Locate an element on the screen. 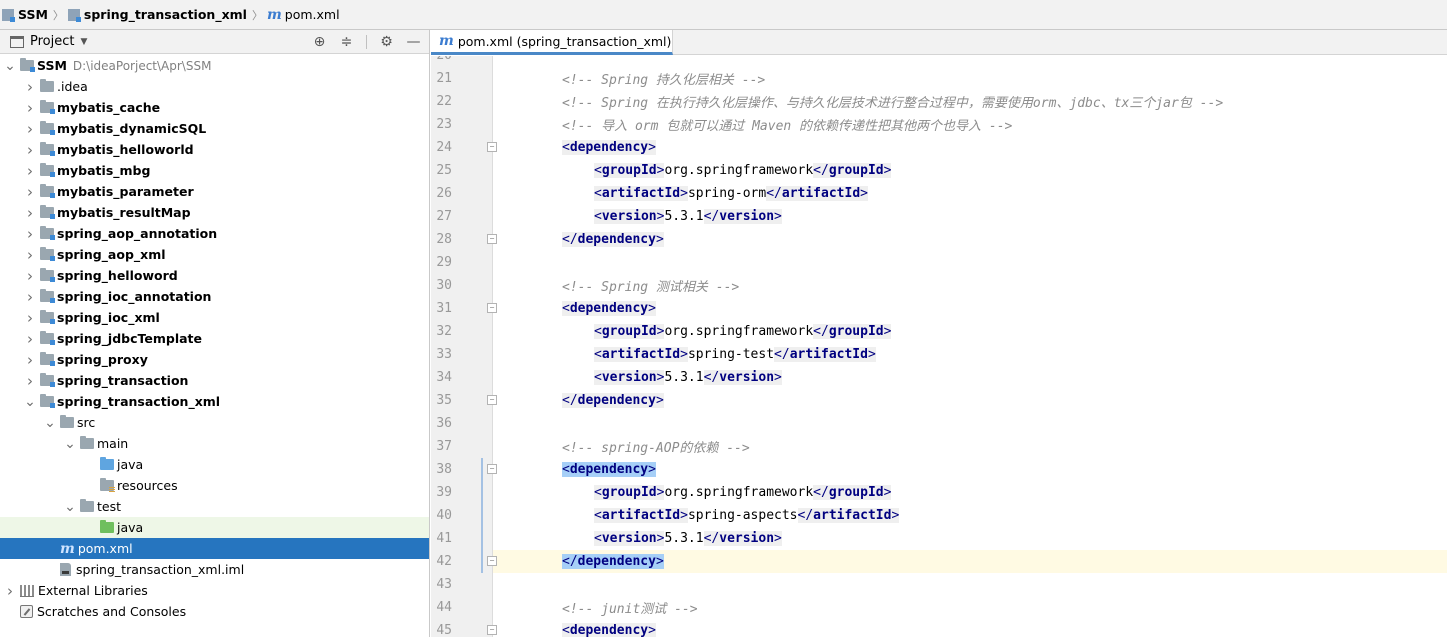 This screenshot has height=637, width=1447. line-number: 35 is located at coordinates (444, 400).